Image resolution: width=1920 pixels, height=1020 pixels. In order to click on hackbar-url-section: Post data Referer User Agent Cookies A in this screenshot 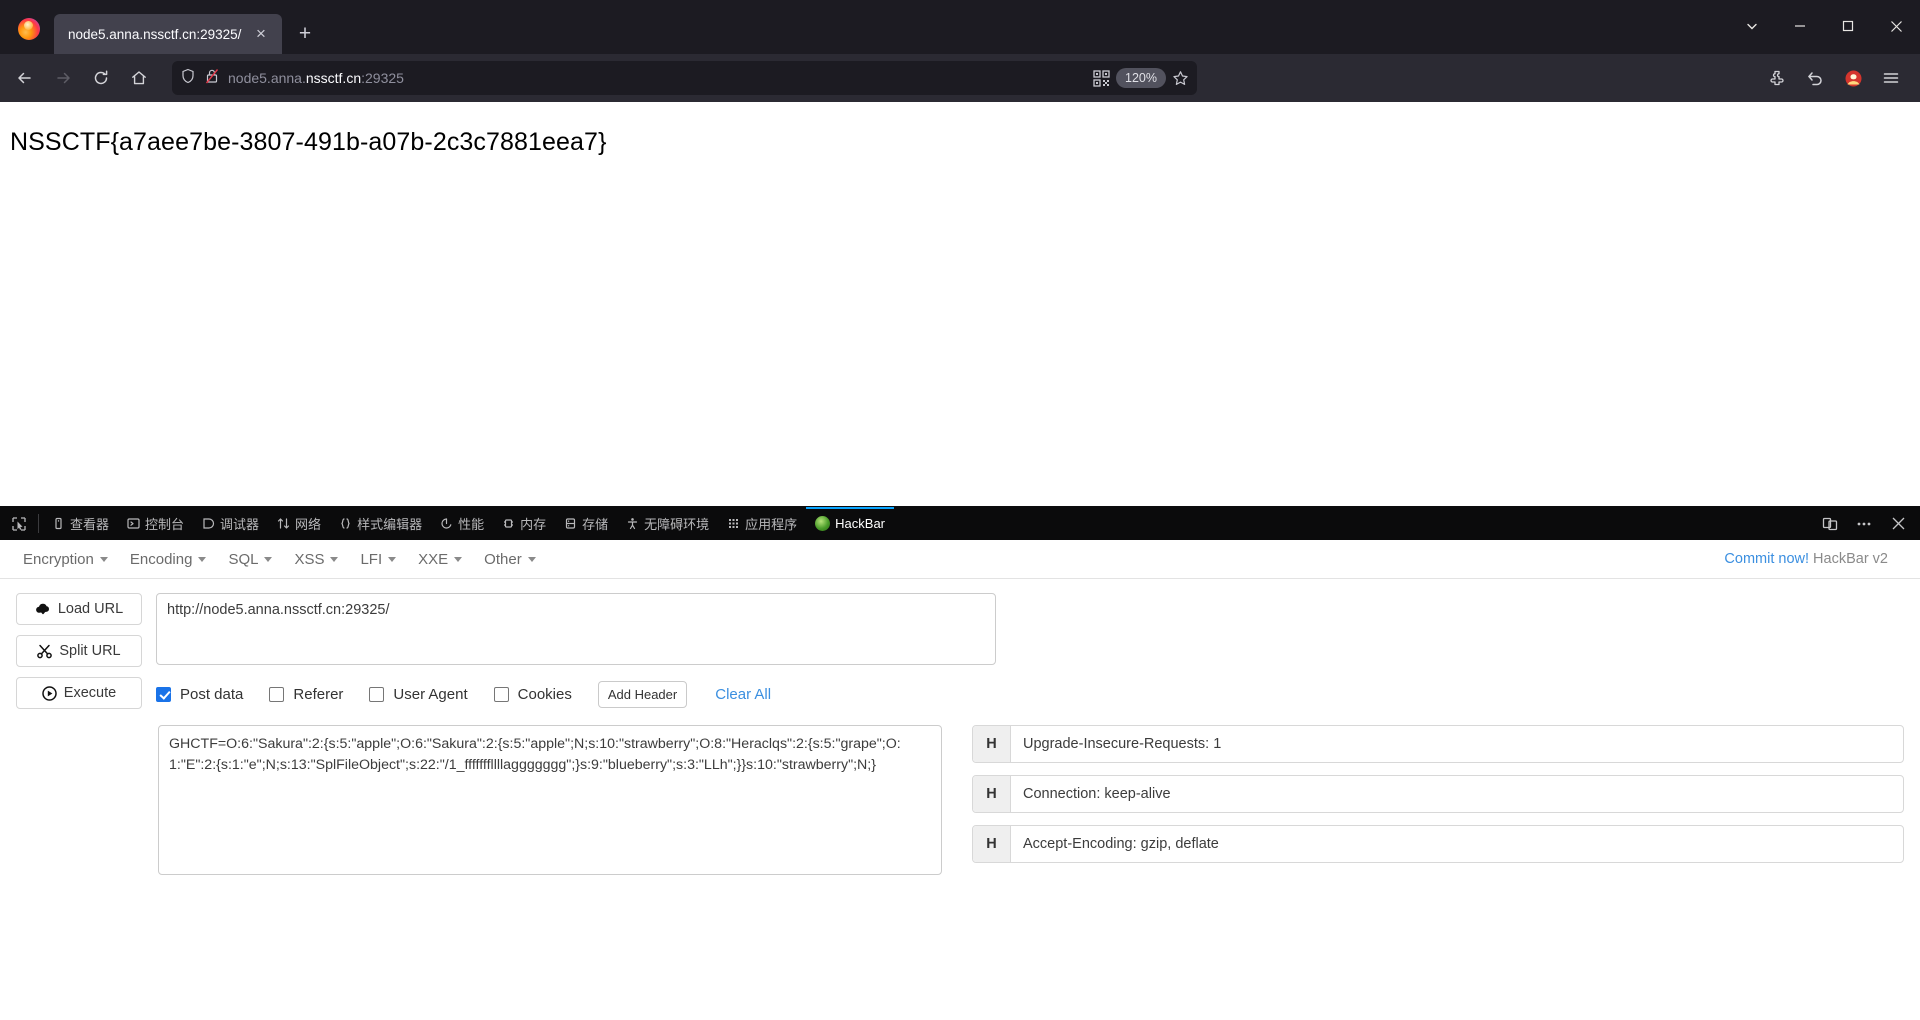, I will do `click(1030, 651)`.